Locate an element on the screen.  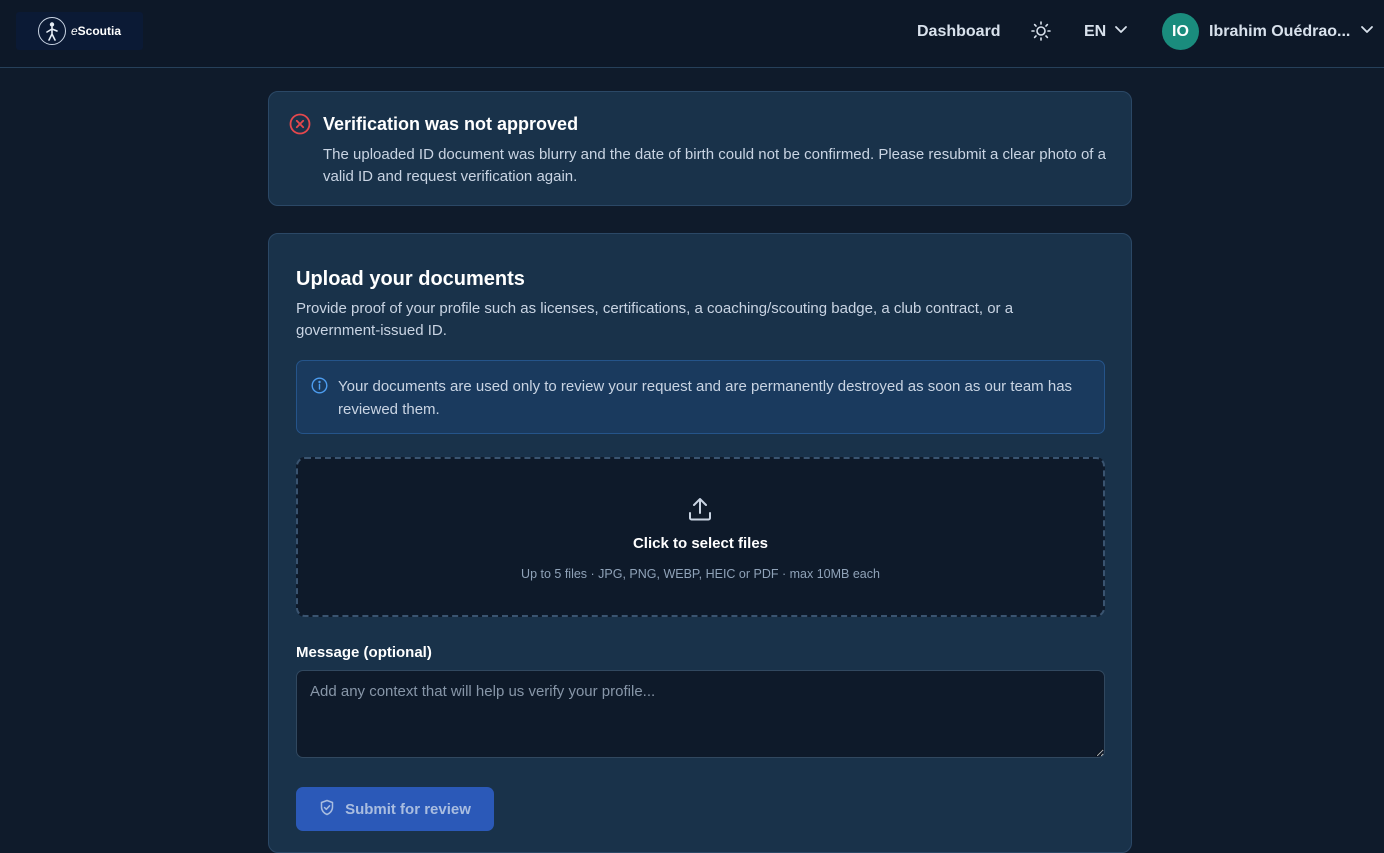
nav-dashboard-link: Dashboard is located at coordinates (959, 32).